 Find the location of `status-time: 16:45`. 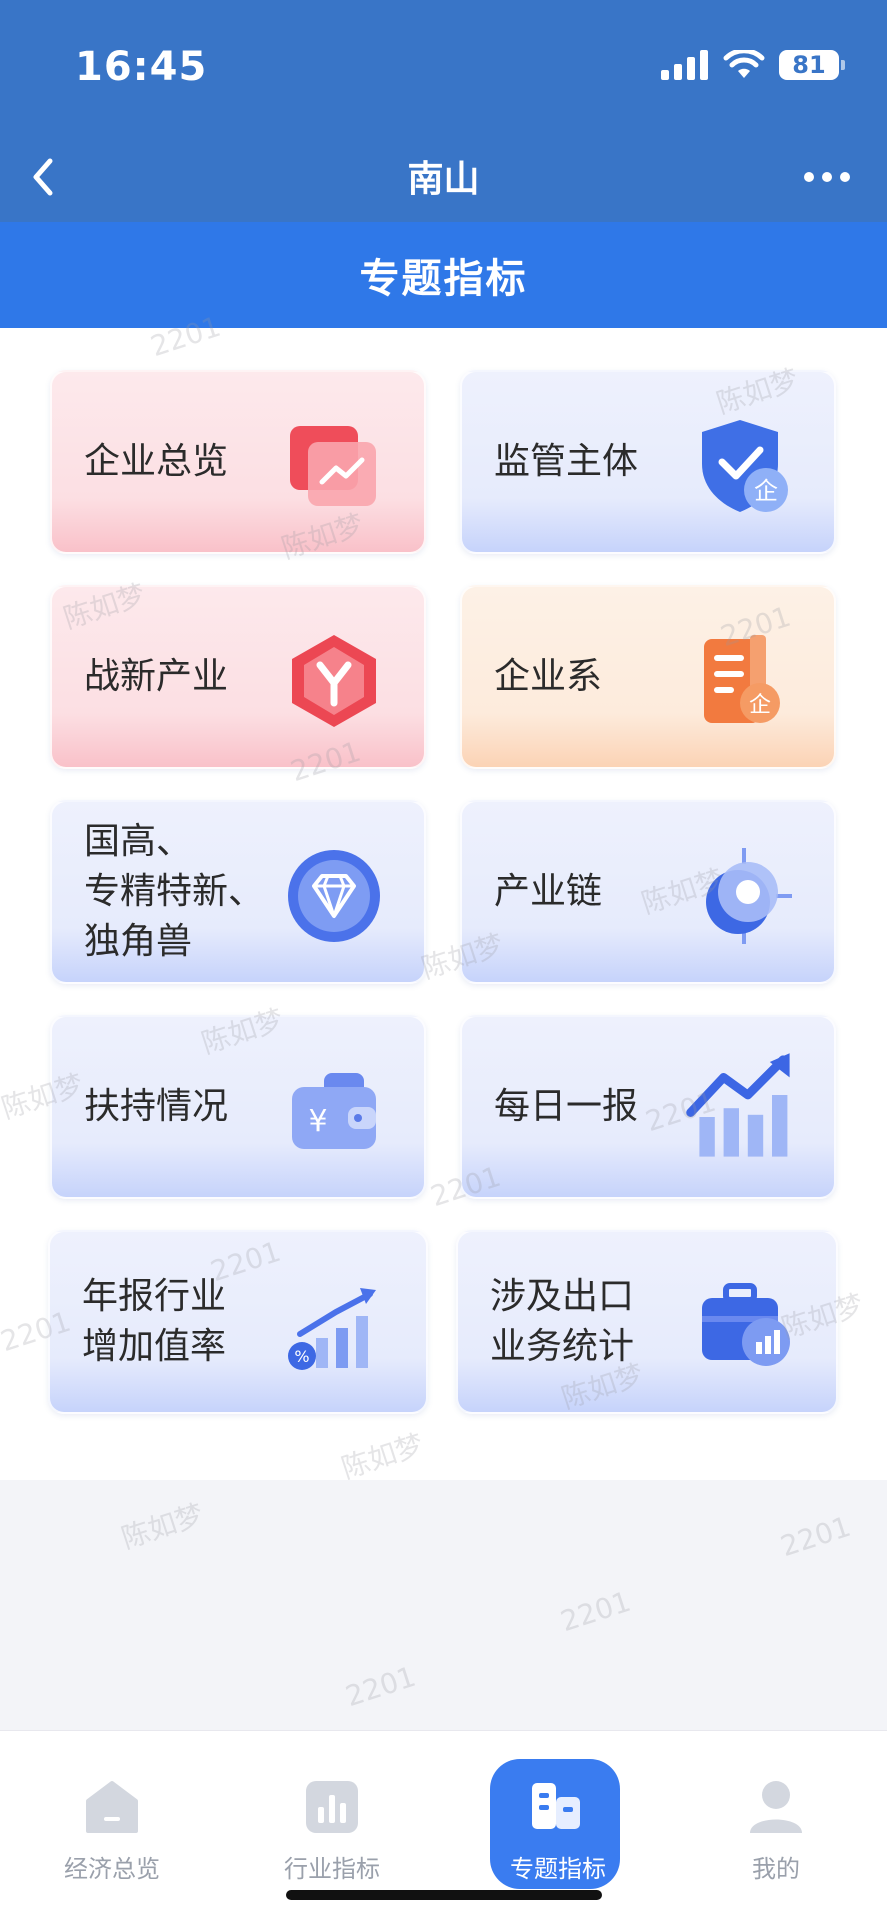

status-time: 16:45 is located at coordinates (141, 67).